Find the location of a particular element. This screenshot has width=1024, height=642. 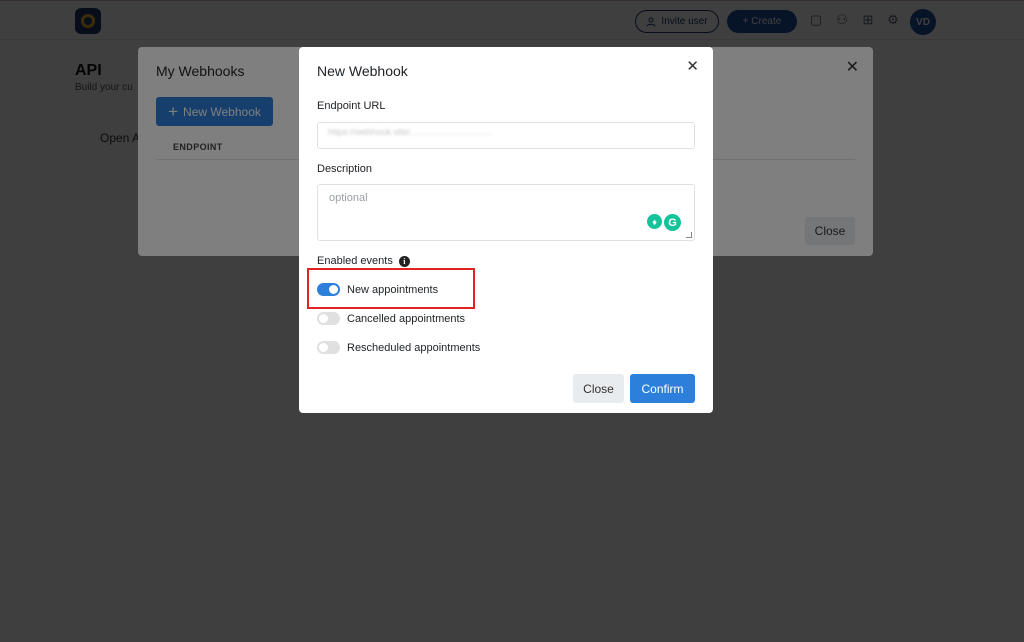

close-icon: ✕ is located at coordinates (692, 66).